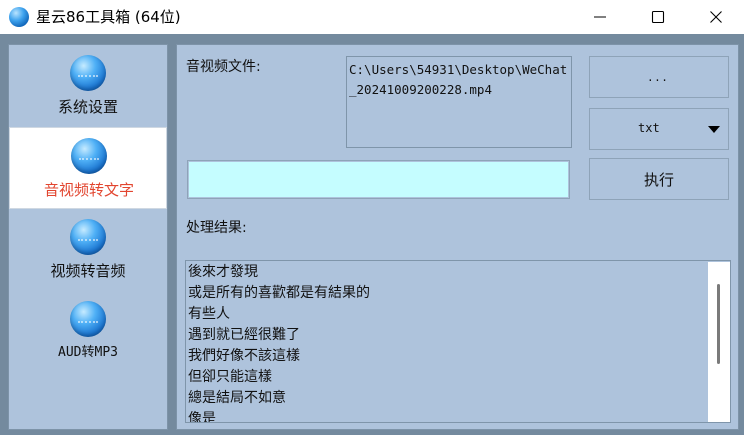 The height and width of the screenshot is (435, 744). Describe the element at coordinates (659, 179) in the screenshot. I see `run-button: 执行` at that location.